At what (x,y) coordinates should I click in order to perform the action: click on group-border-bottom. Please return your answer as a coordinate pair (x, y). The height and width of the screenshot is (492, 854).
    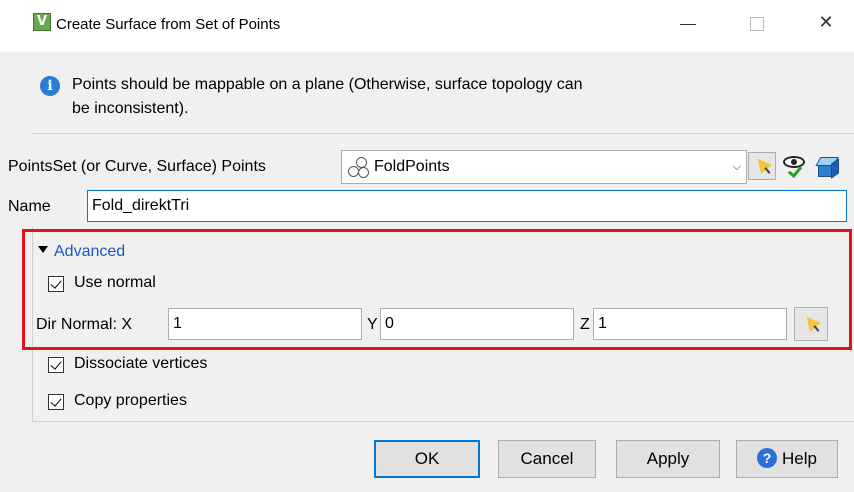
    Looking at the image, I should click on (443, 421).